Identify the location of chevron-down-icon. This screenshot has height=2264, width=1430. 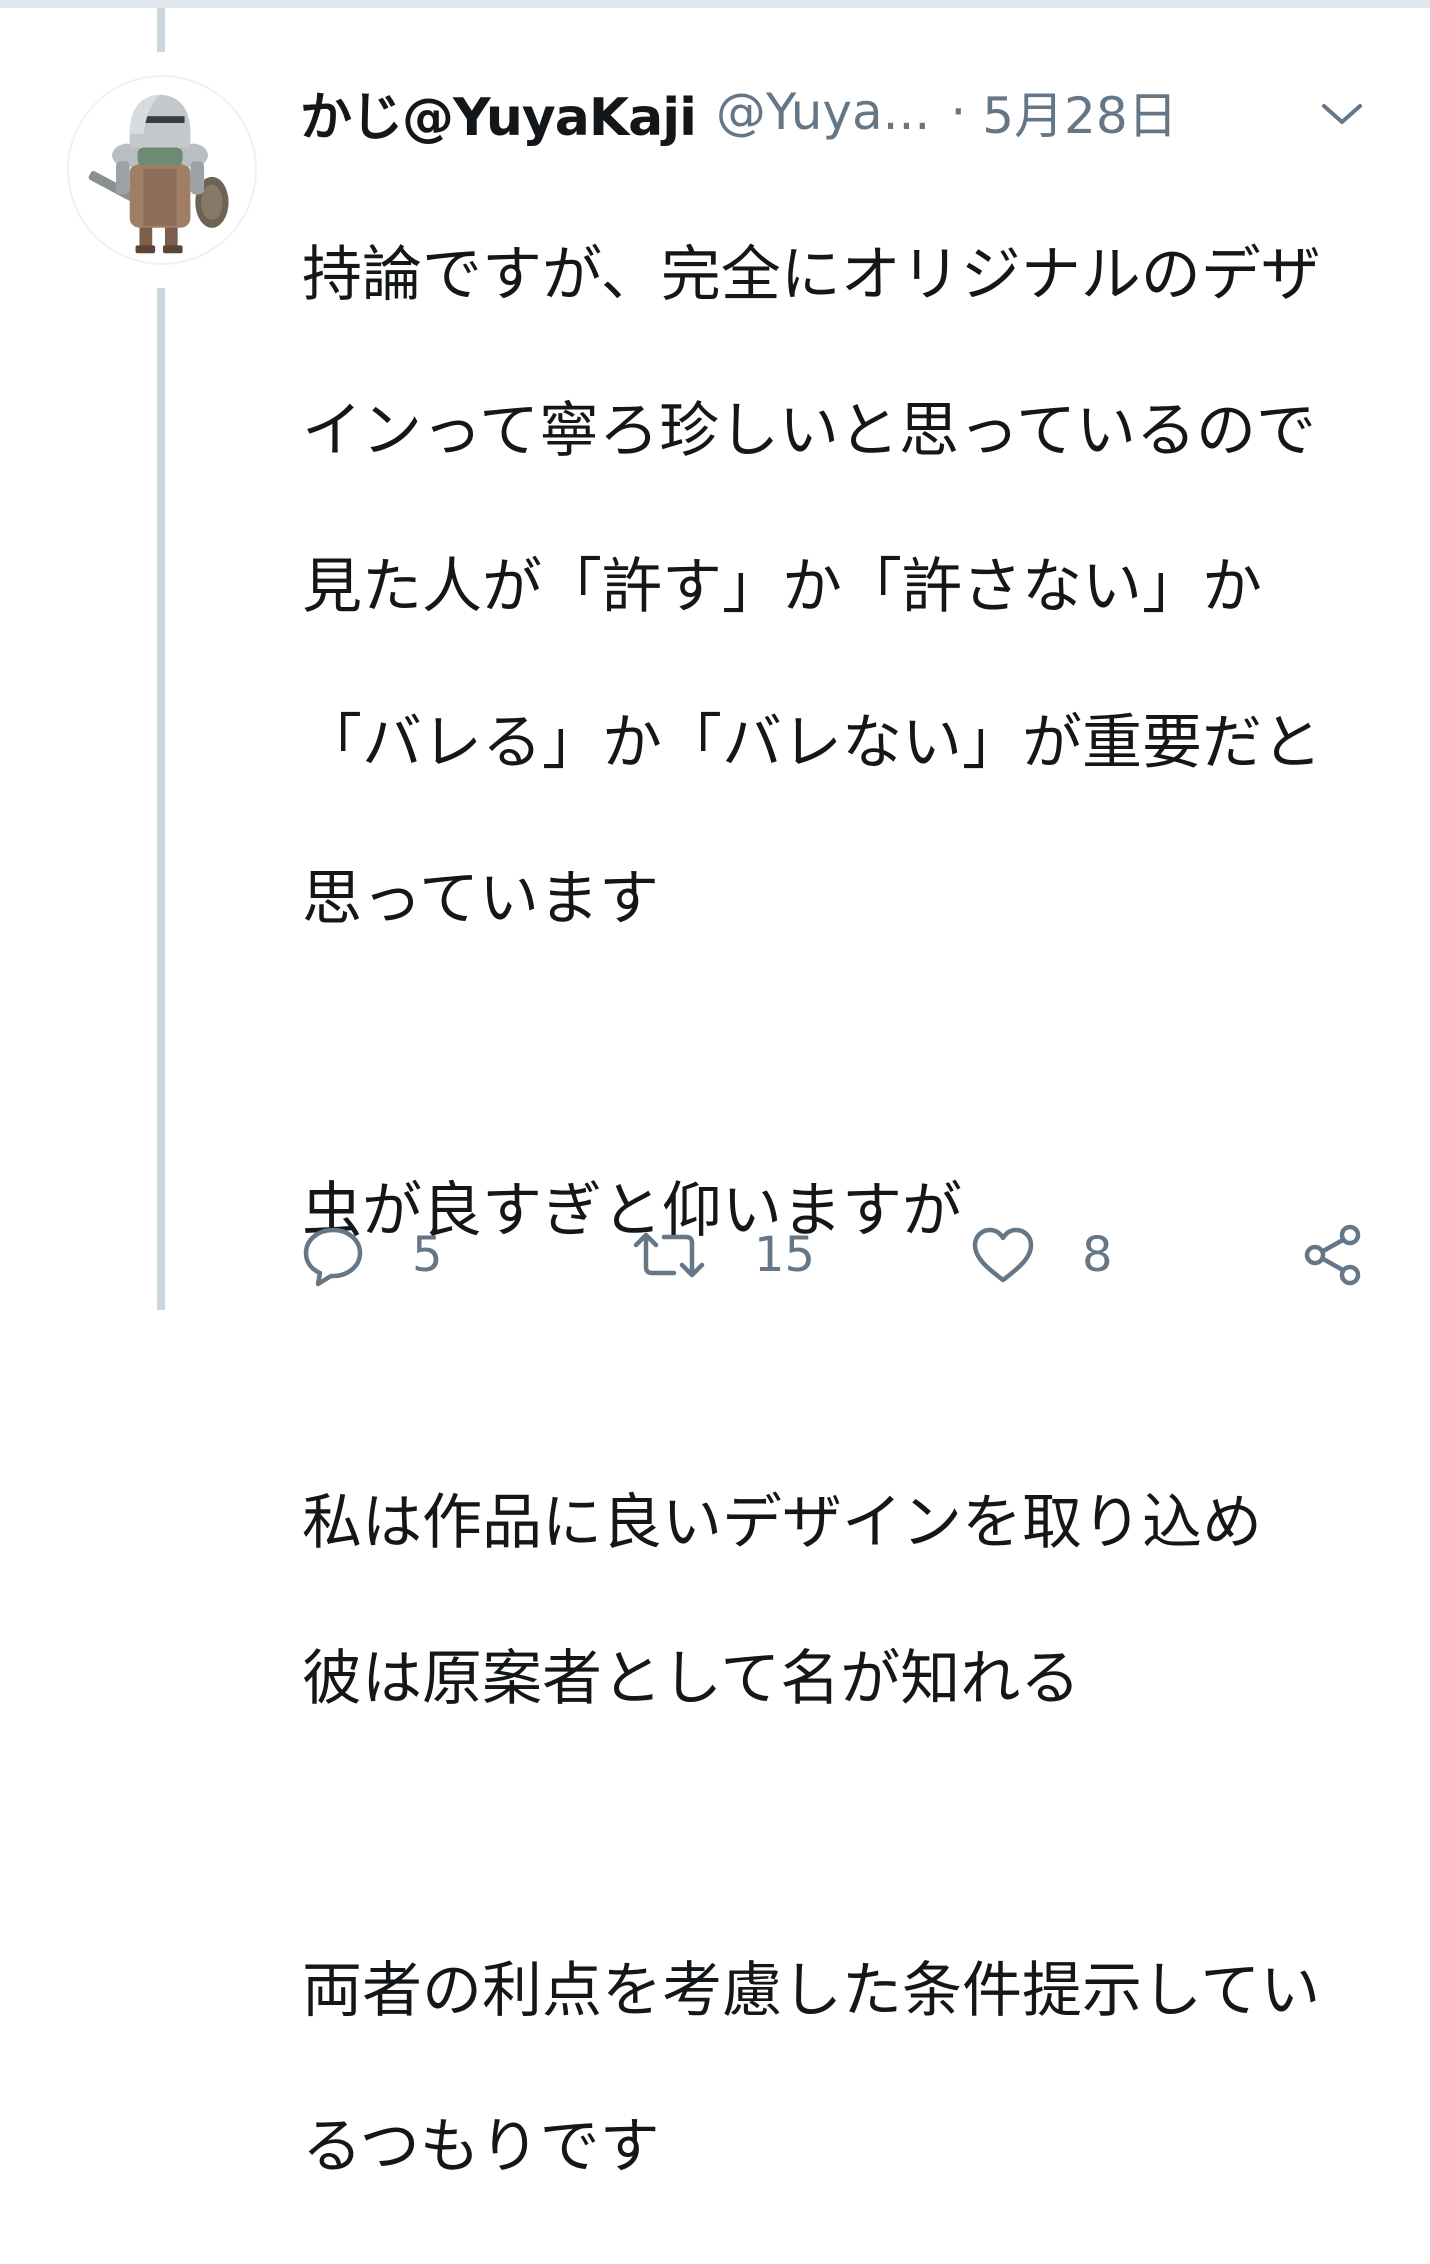
(1342, 114).